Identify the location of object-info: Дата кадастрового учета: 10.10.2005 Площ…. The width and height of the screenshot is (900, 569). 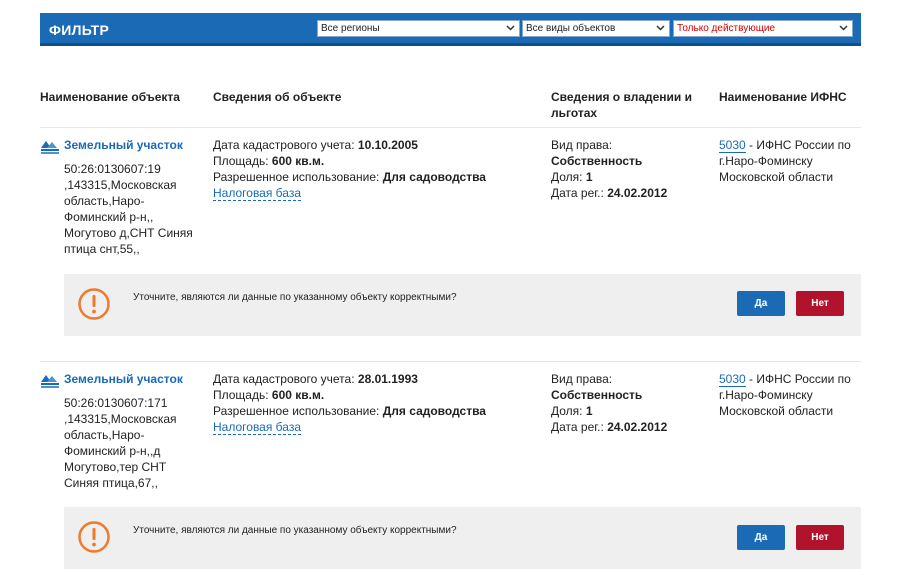
(349, 169).